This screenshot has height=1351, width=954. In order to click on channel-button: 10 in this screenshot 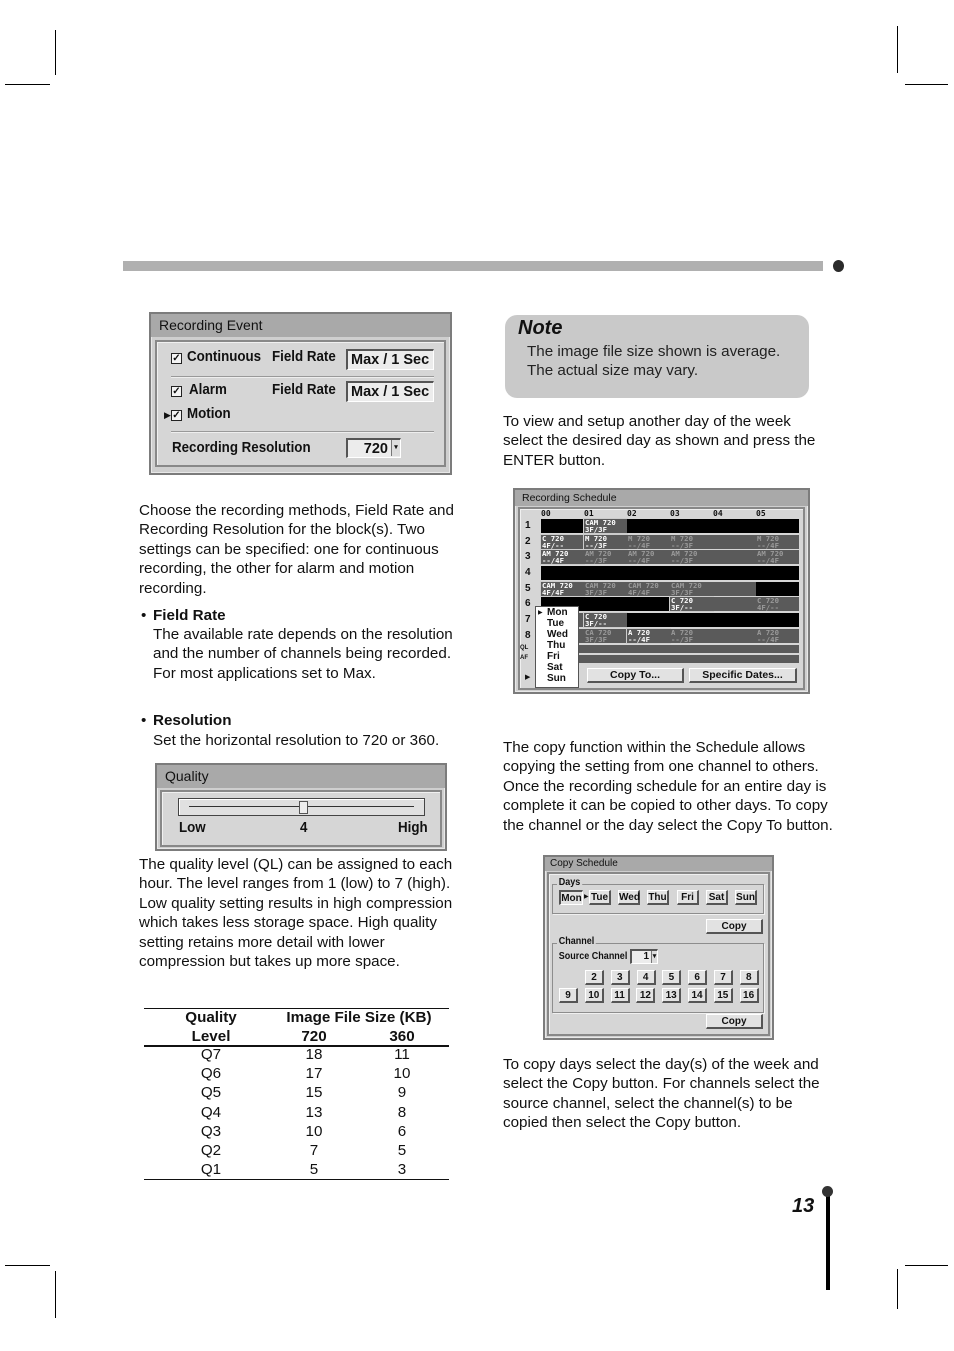, I will do `click(594, 995)`.